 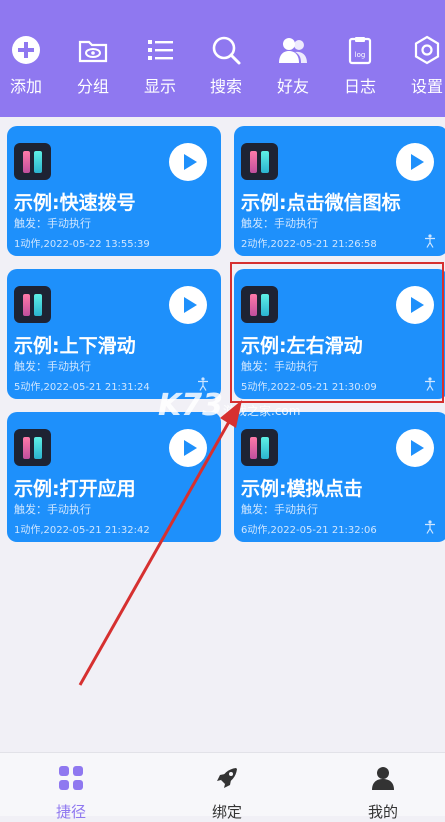 What do you see at coordinates (114, 191) in the screenshot?
I see `shortcut-card: 示例:快速拨号 触发：手动执行 1动作,2022-05-22 13:55:39` at bounding box center [114, 191].